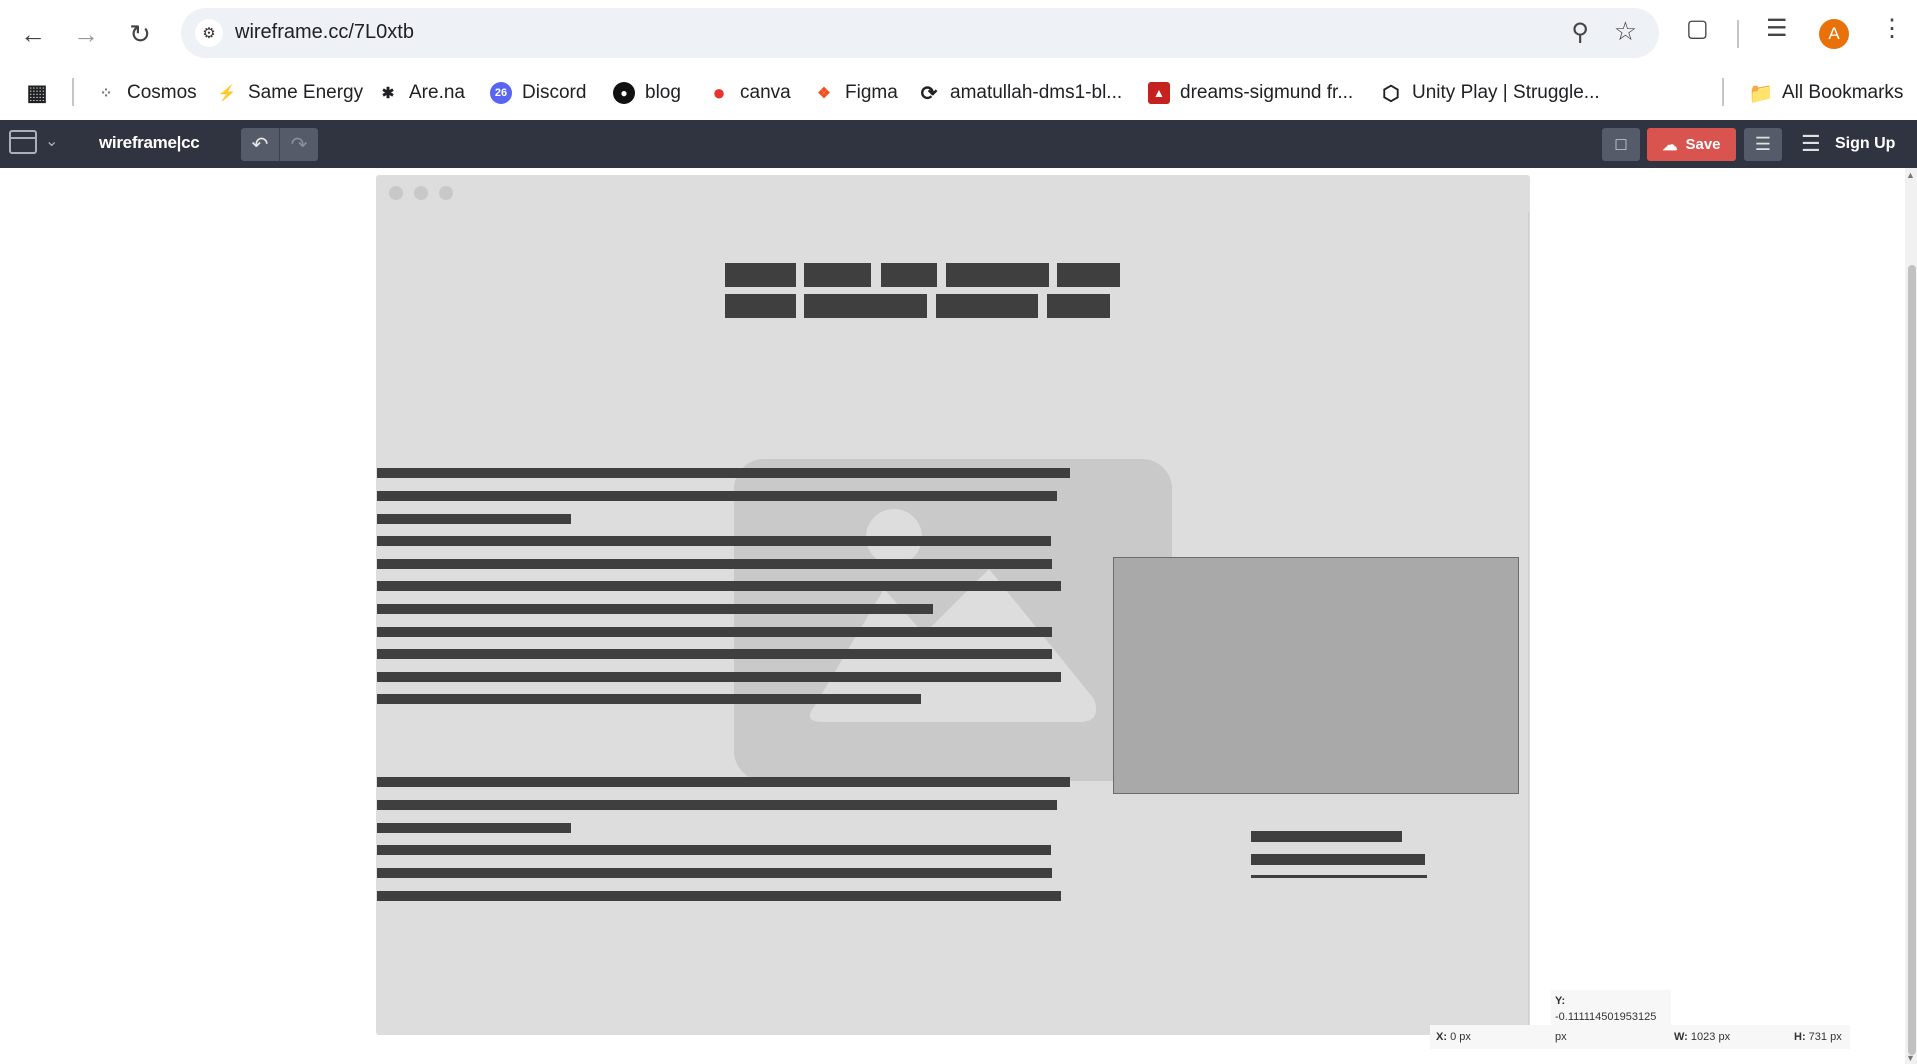 The height and width of the screenshot is (1064, 1917). I want to click on bookmark-label: Figma, so click(871, 92).